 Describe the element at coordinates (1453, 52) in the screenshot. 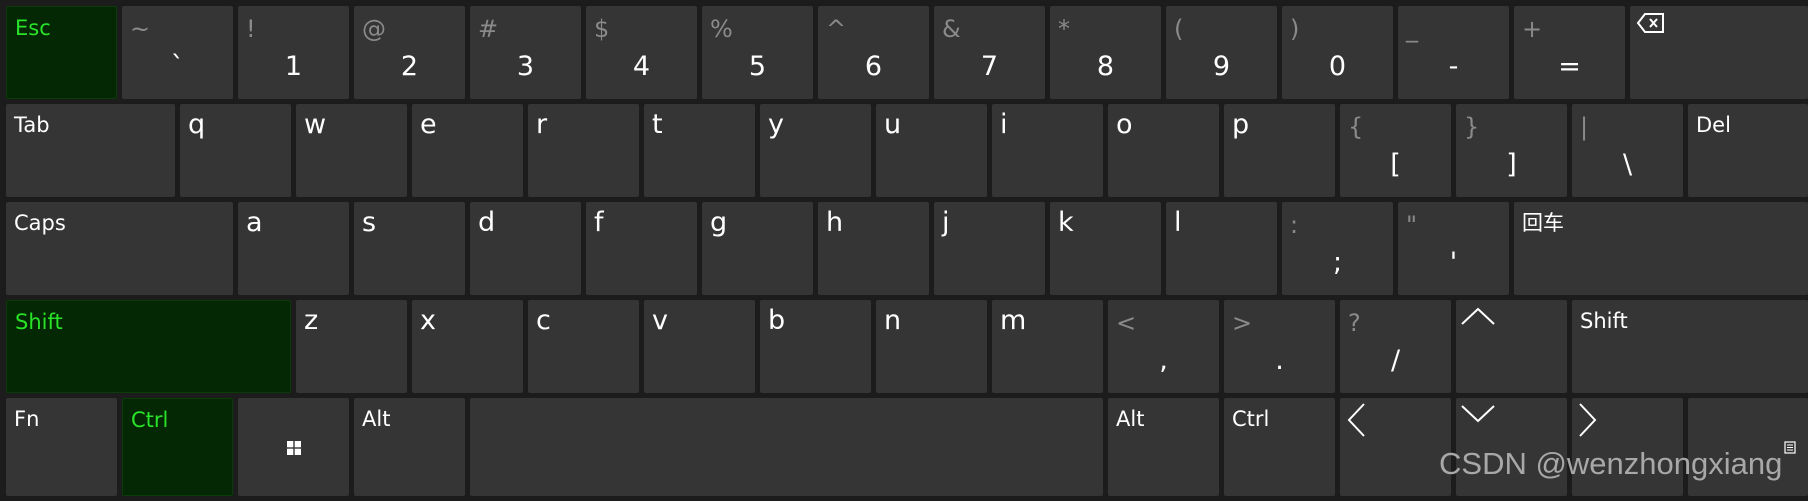

I see `key-minus: _ -` at that location.